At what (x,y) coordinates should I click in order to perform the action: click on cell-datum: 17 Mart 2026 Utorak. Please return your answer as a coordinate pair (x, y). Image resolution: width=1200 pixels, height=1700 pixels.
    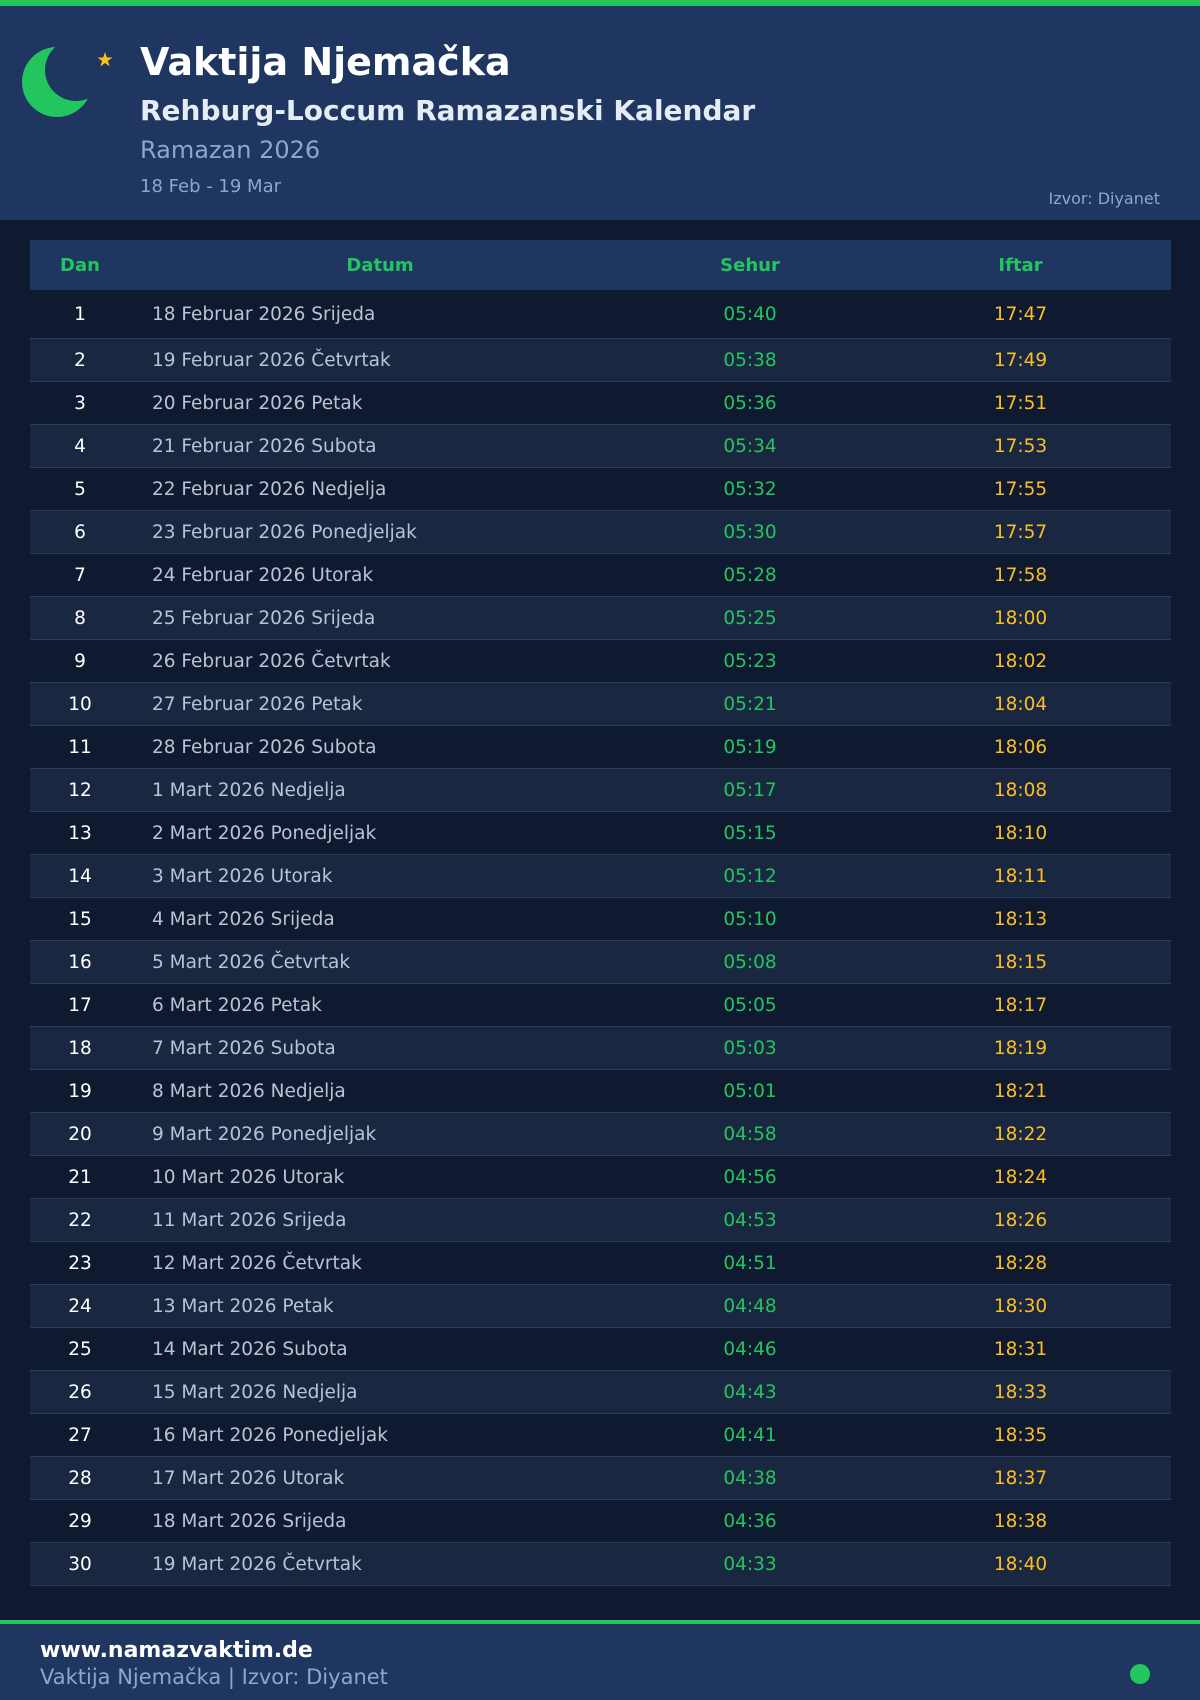
    Looking at the image, I should click on (380, 1478).